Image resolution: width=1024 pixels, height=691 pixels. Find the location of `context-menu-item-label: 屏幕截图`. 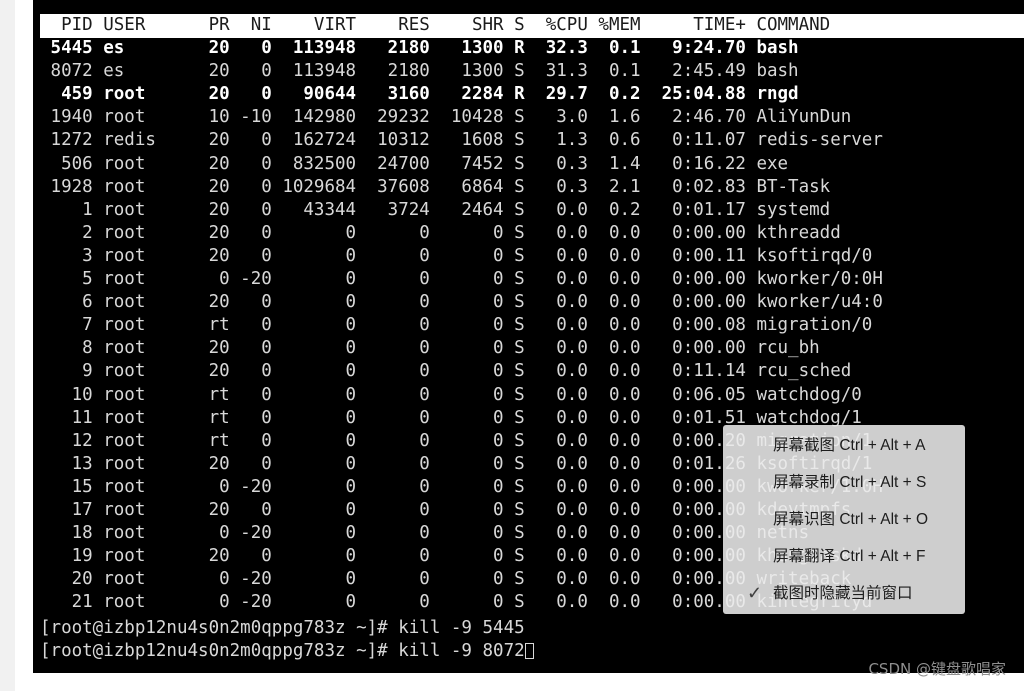

context-menu-item-label: 屏幕截图 is located at coordinates (804, 445).